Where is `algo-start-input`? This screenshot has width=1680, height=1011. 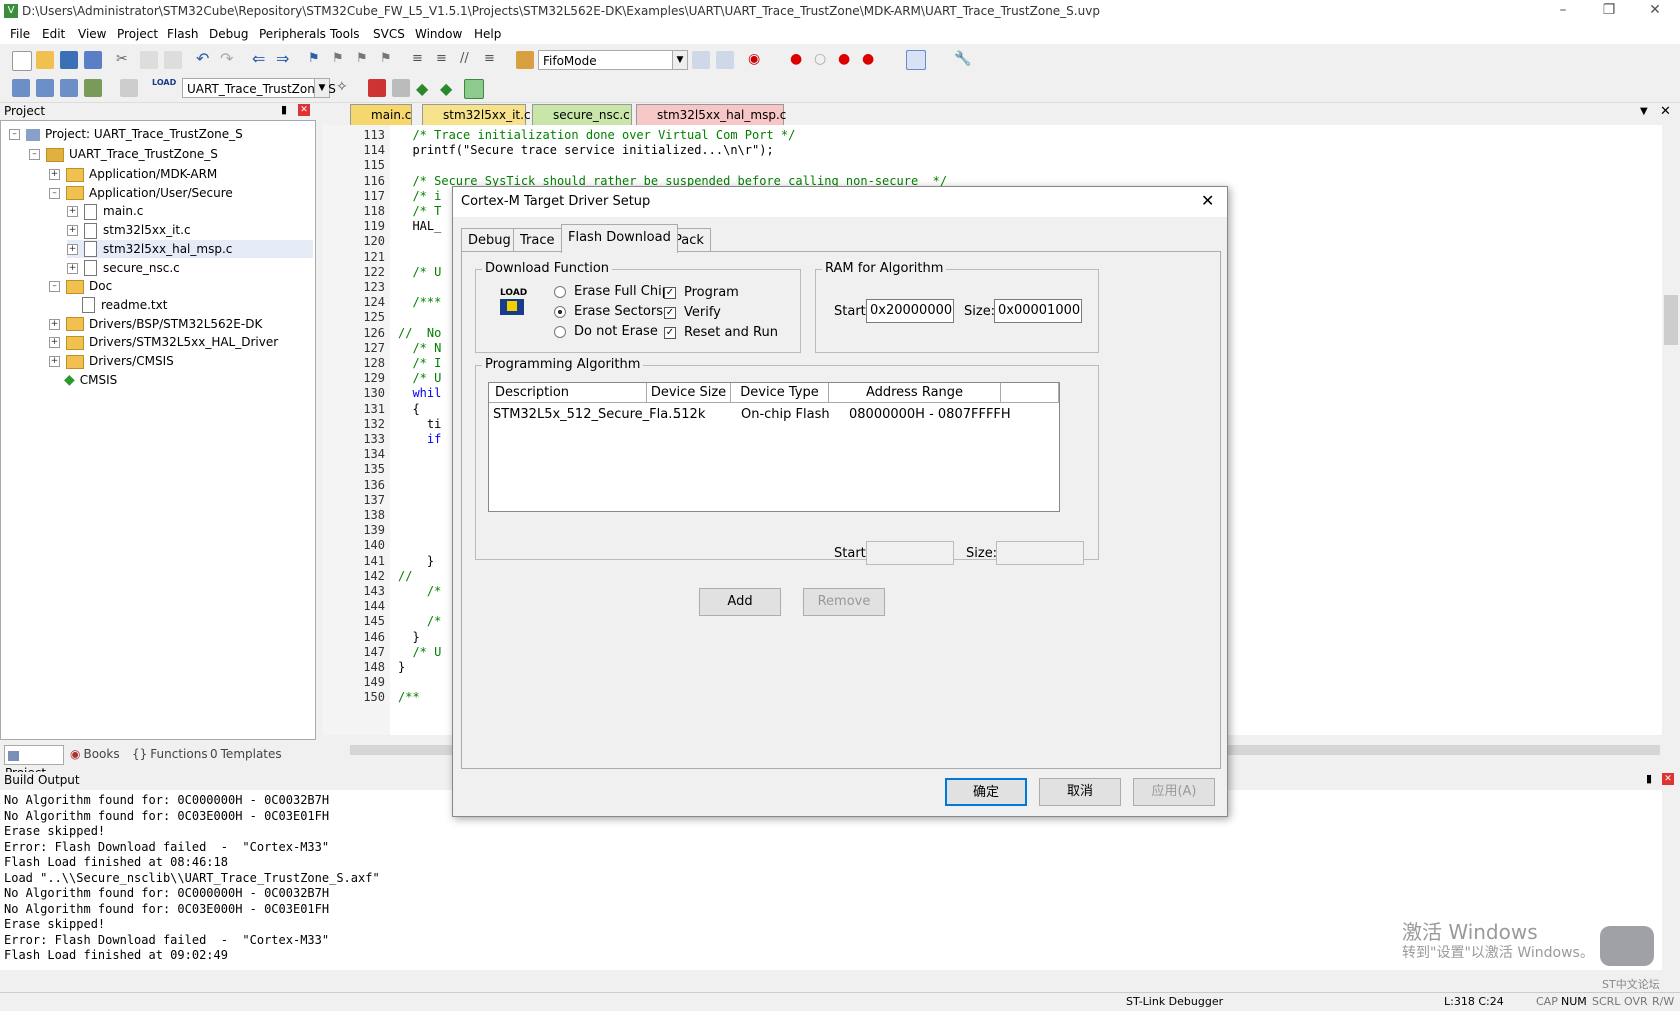
algo-start-input is located at coordinates (910, 553).